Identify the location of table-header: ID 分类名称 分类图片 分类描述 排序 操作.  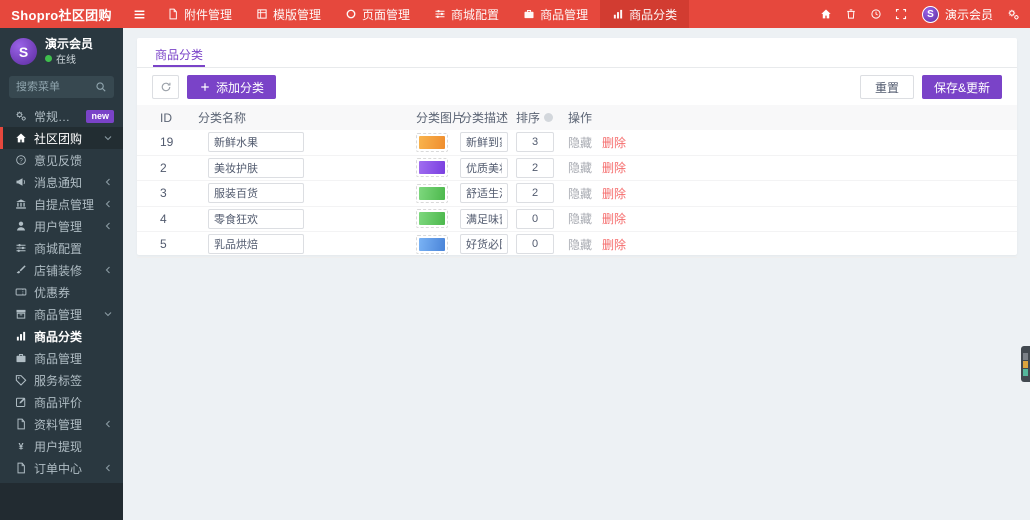
(577, 117).